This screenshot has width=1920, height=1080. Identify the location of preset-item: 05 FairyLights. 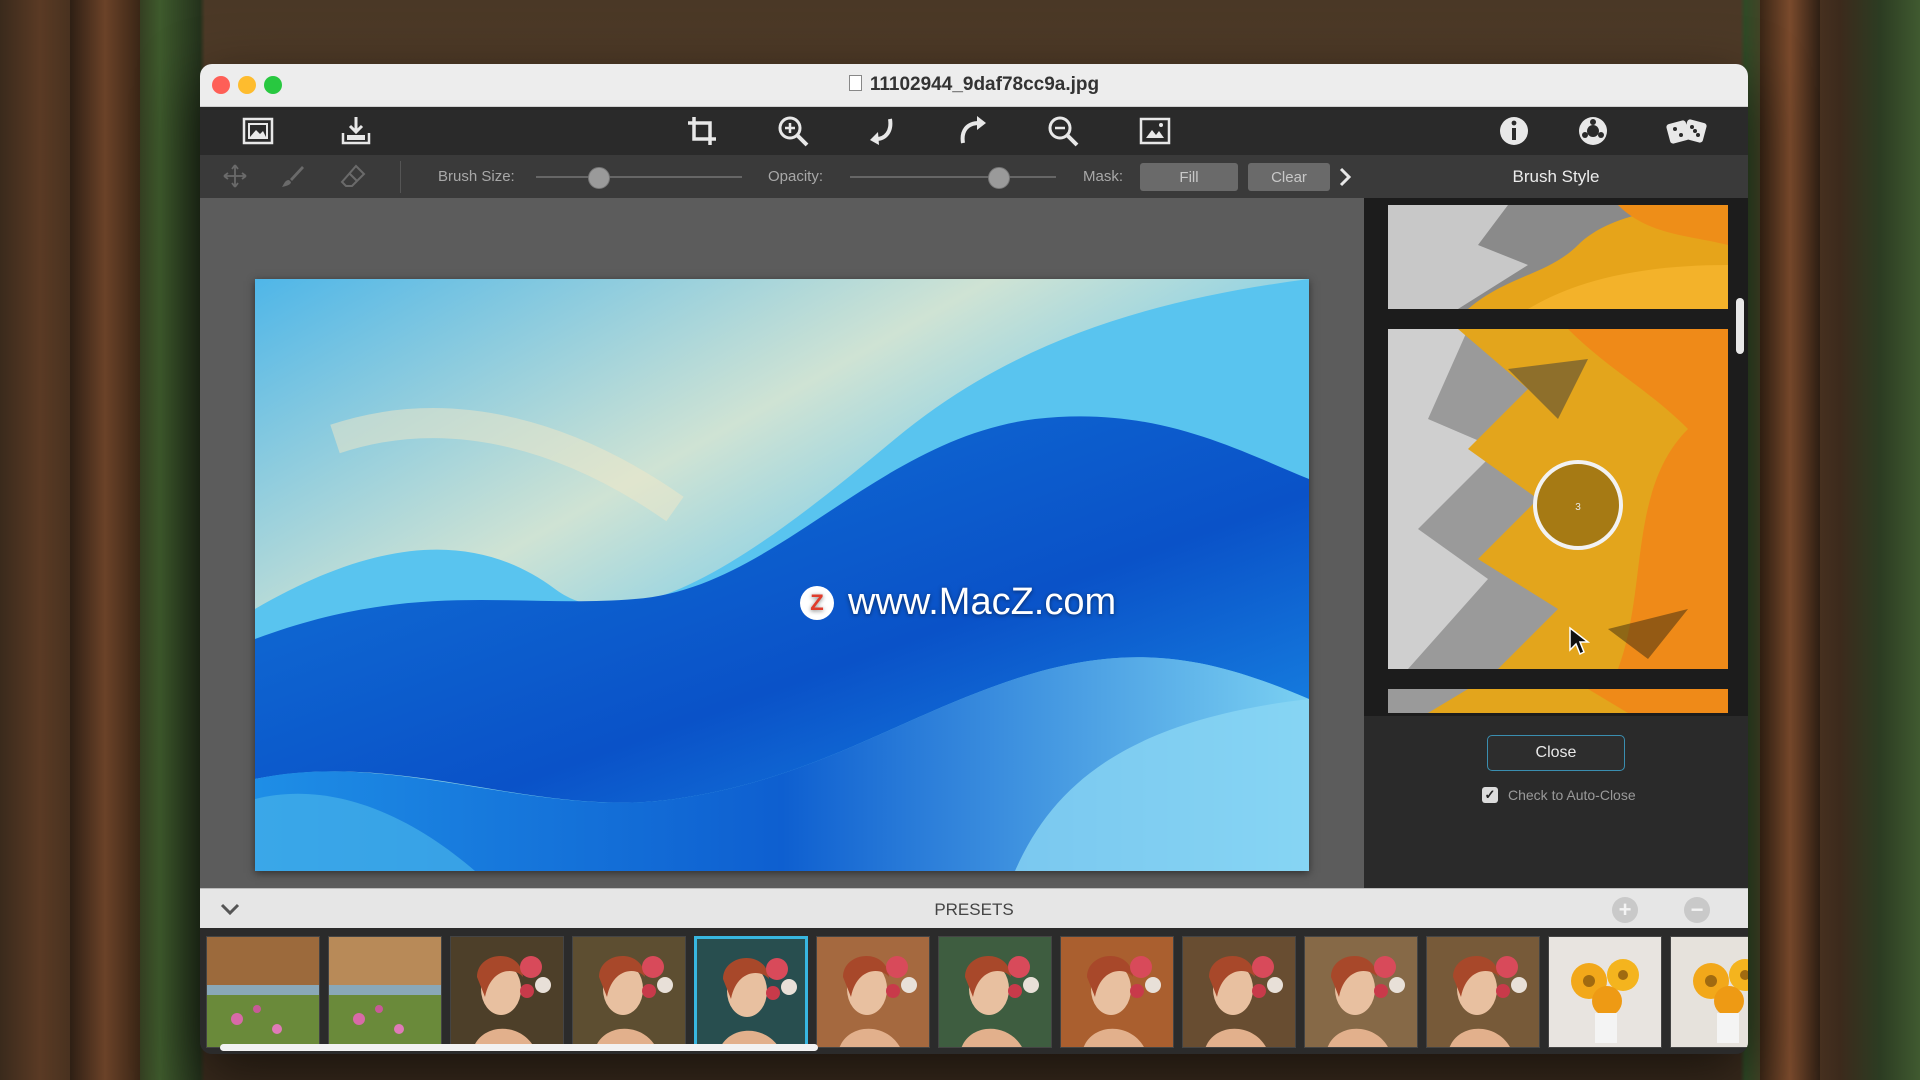
(996, 995).